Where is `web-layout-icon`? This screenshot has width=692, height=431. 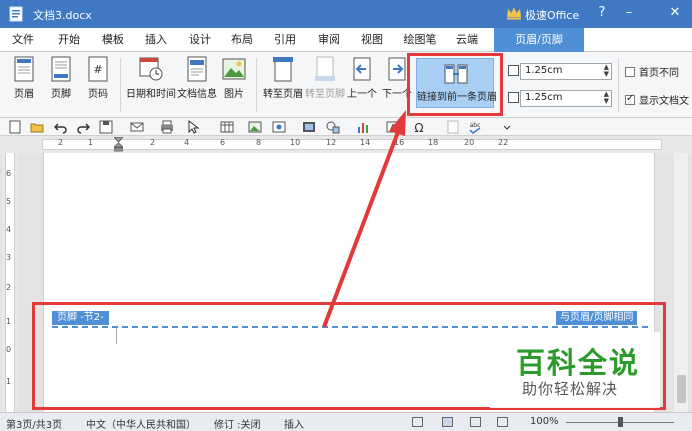 web-layout-icon is located at coordinates (475, 422).